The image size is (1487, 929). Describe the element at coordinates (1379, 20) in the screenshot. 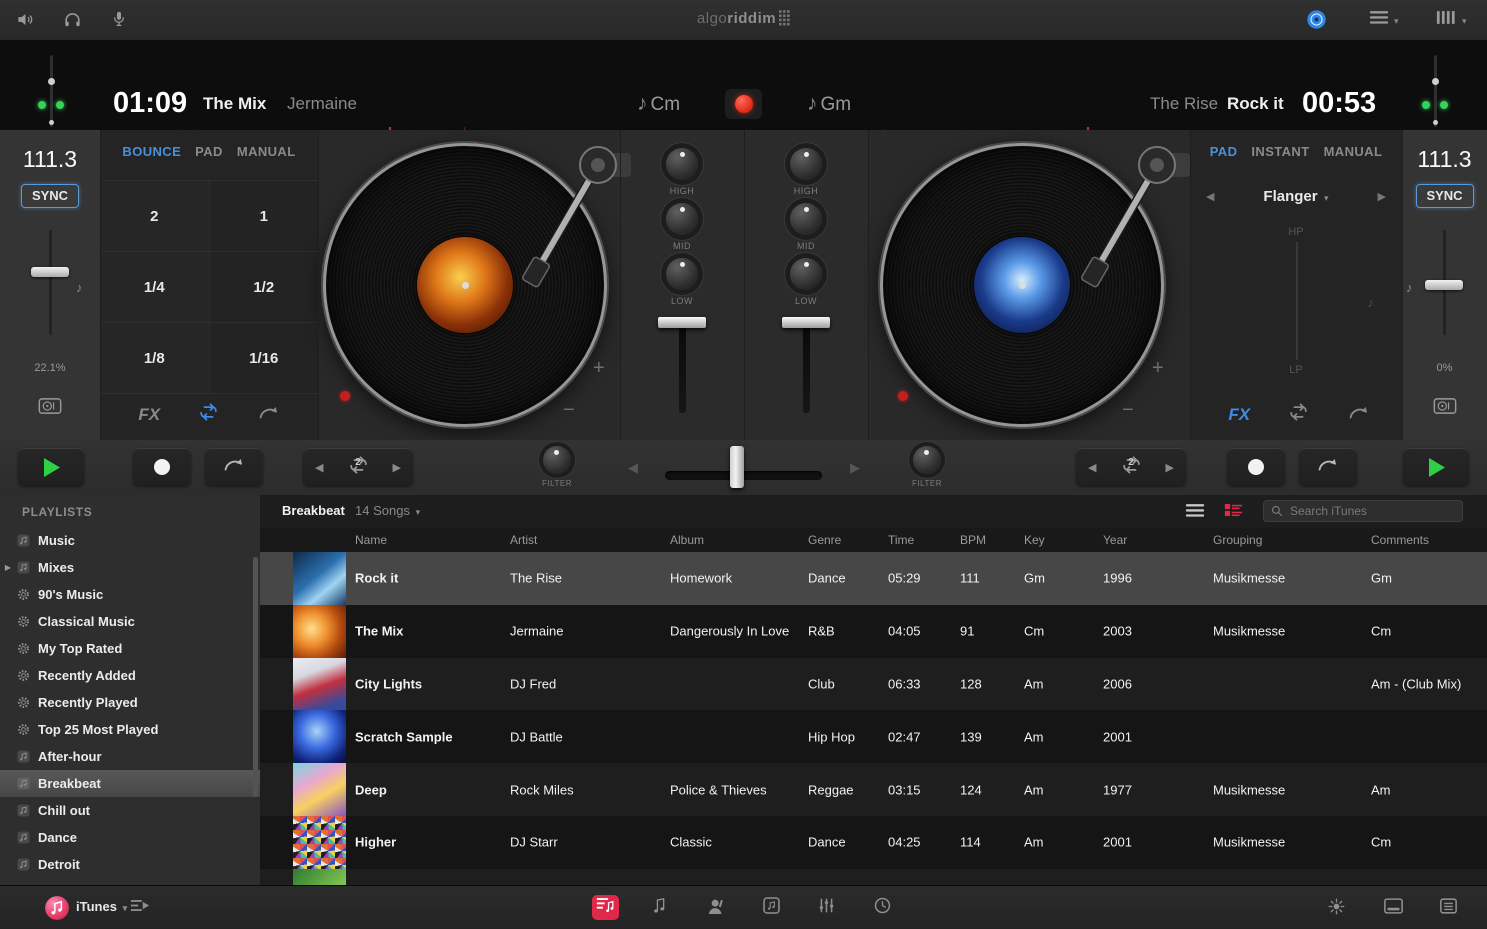

I see `layout-list-icon` at that location.